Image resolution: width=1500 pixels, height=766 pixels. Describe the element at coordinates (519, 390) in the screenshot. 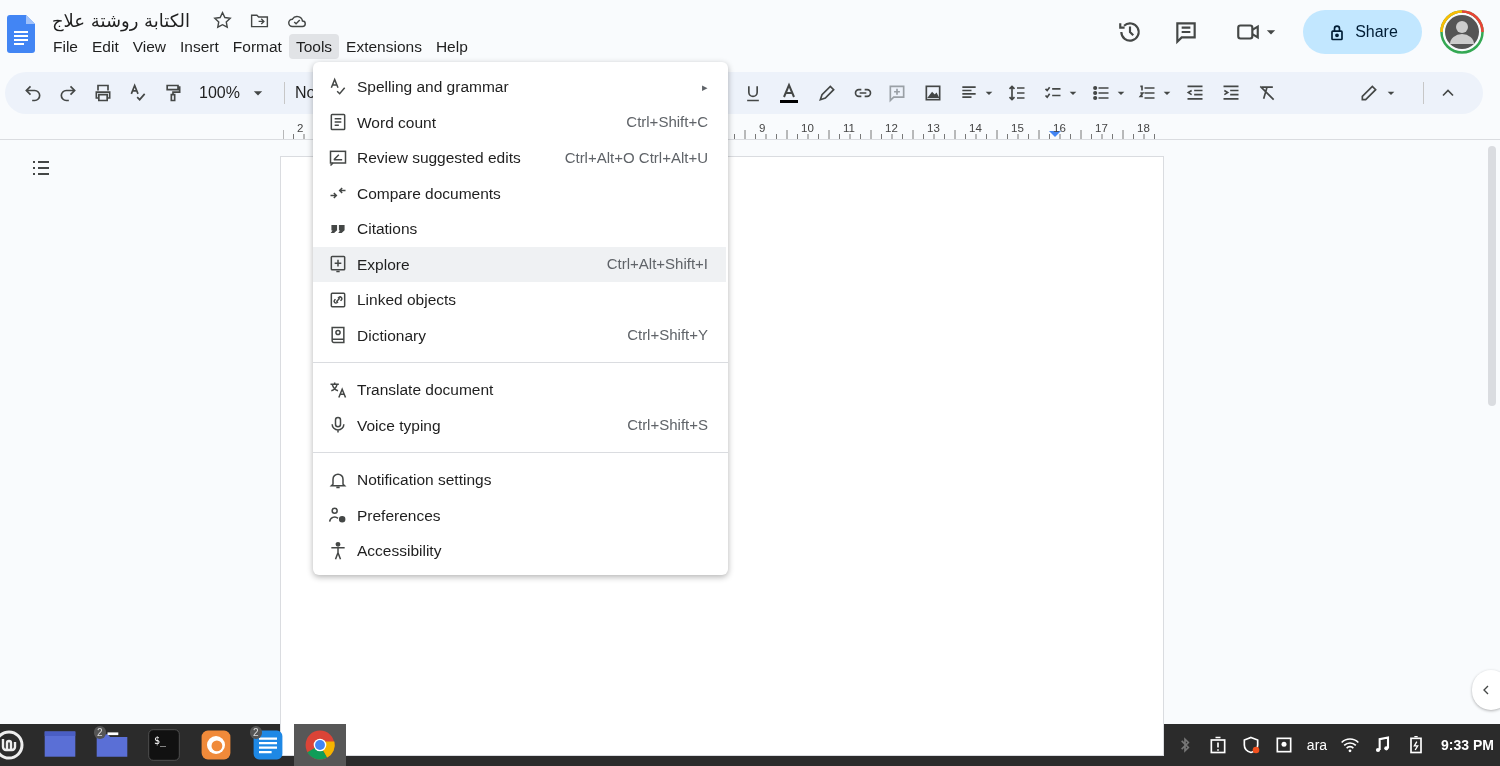

I see `menu-item: Translate document` at that location.